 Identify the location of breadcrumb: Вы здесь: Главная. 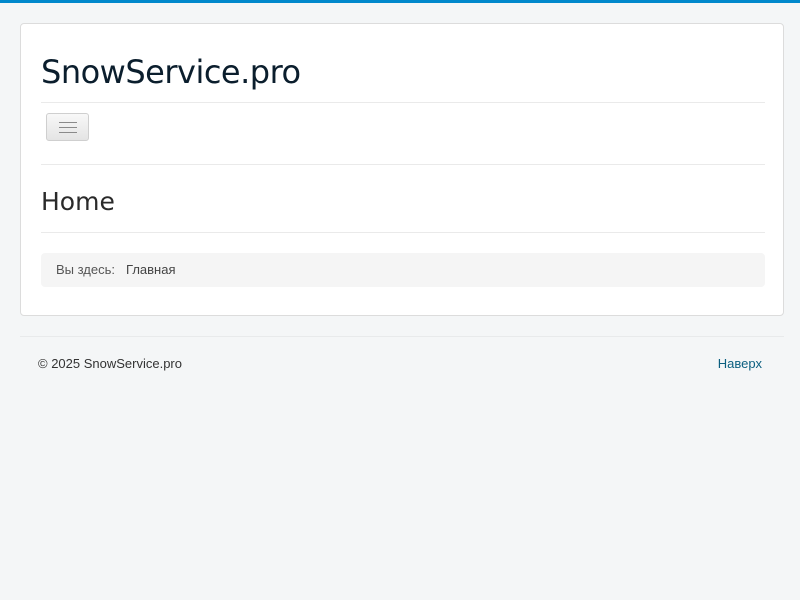
(403, 270).